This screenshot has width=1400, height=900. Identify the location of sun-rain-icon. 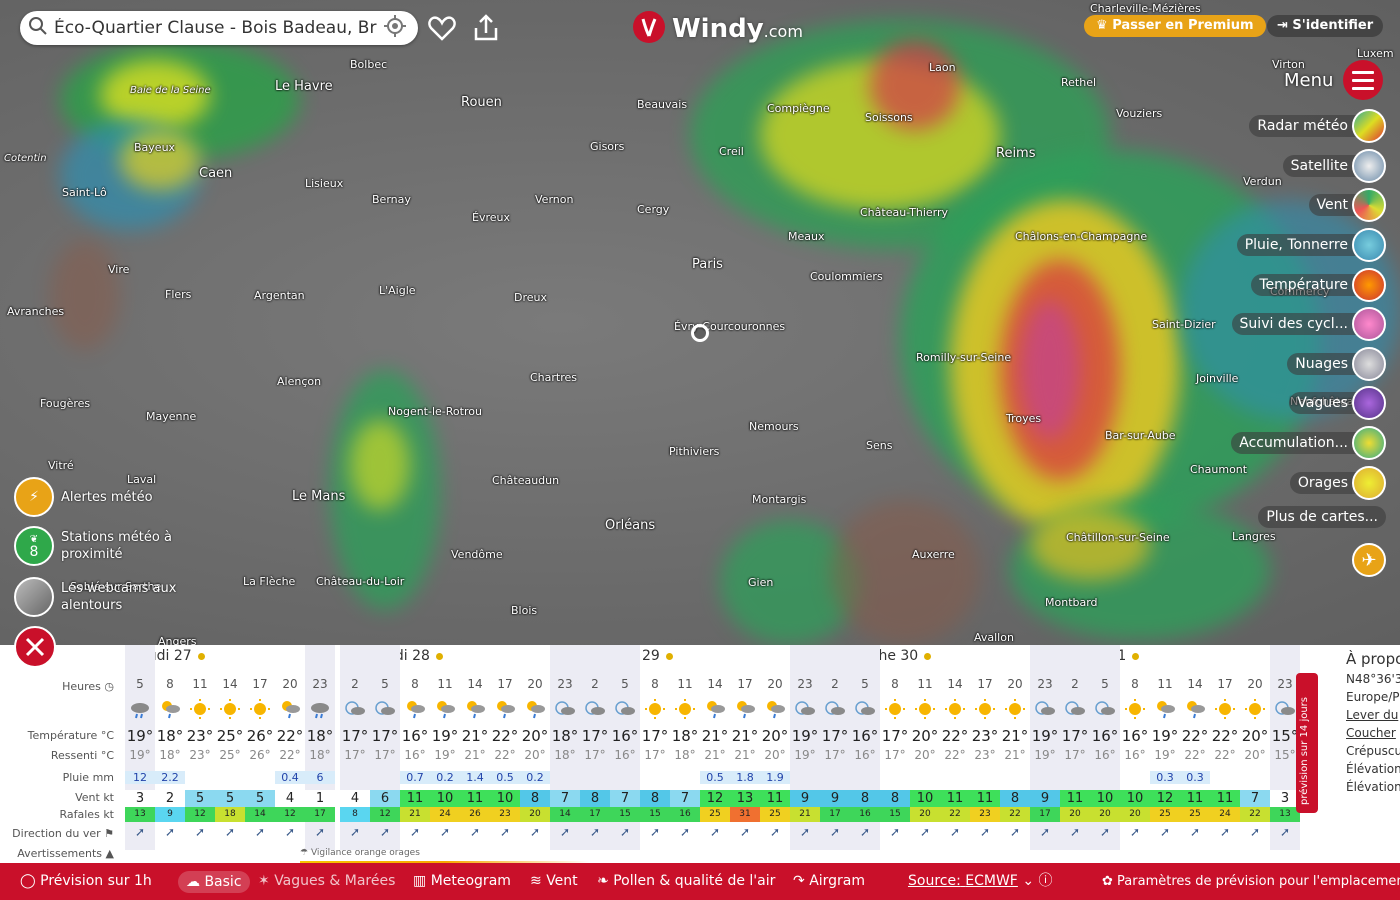
(170, 710).